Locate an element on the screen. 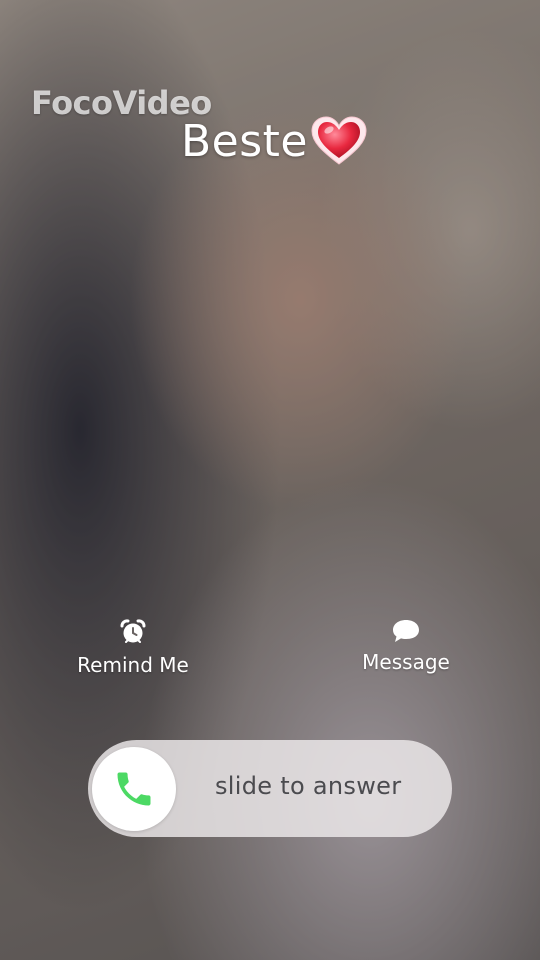 Image resolution: width=540 pixels, height=960 pixels. slide-to-answer-slider: slide to answer is located at coordinates (270, 788).